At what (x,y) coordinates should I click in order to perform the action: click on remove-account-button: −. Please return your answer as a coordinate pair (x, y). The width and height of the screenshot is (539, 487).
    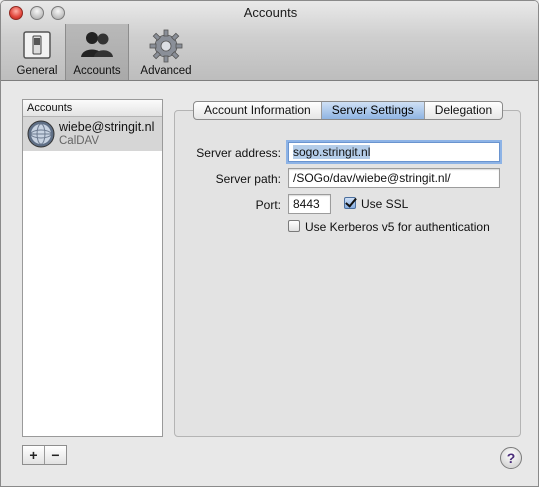
    Looking at the image, I should click on (55, 455).